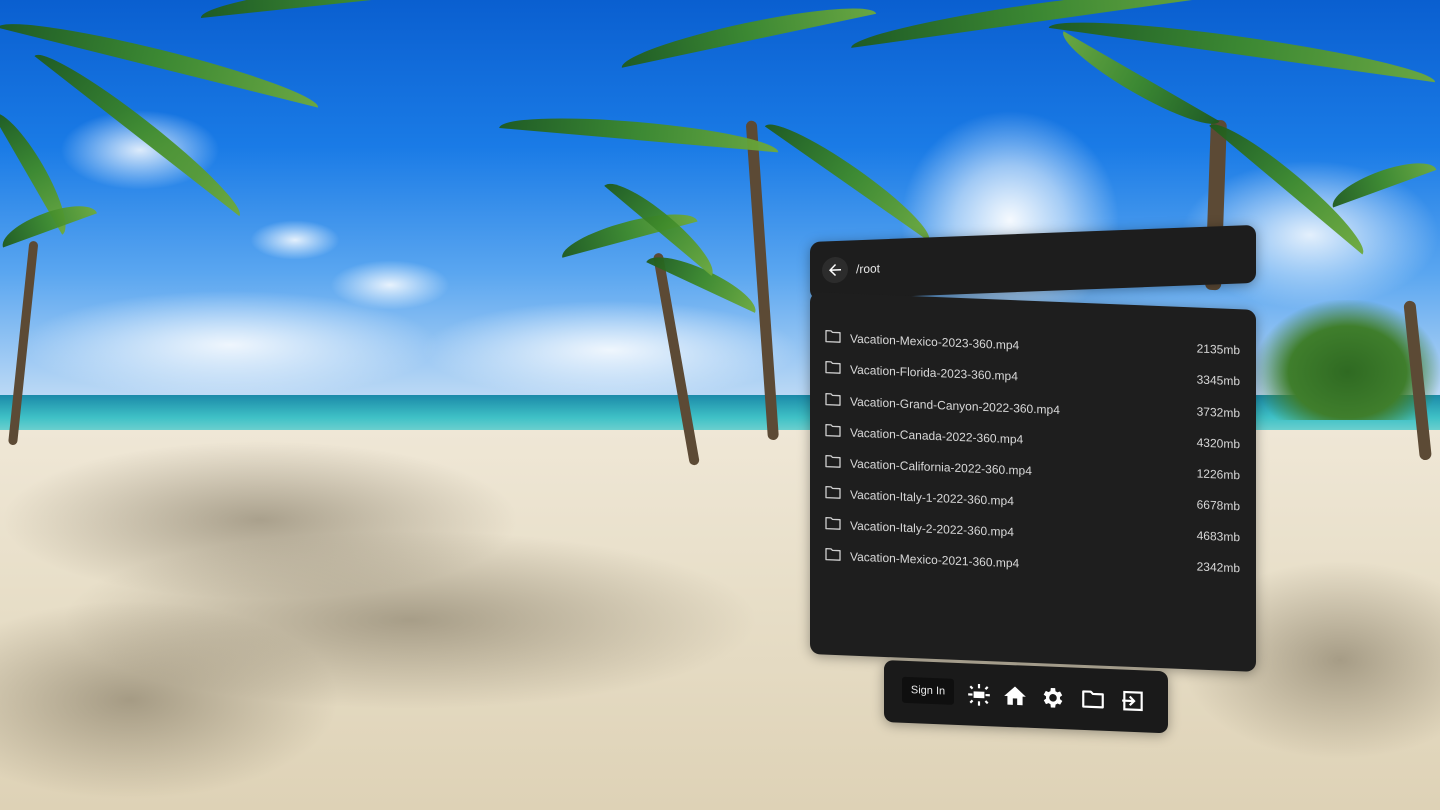  Describe the element at coordinates (934, 373) in the screenshot. I see `file-name: Vacation-Florida-2023-360.mp4` at that location.